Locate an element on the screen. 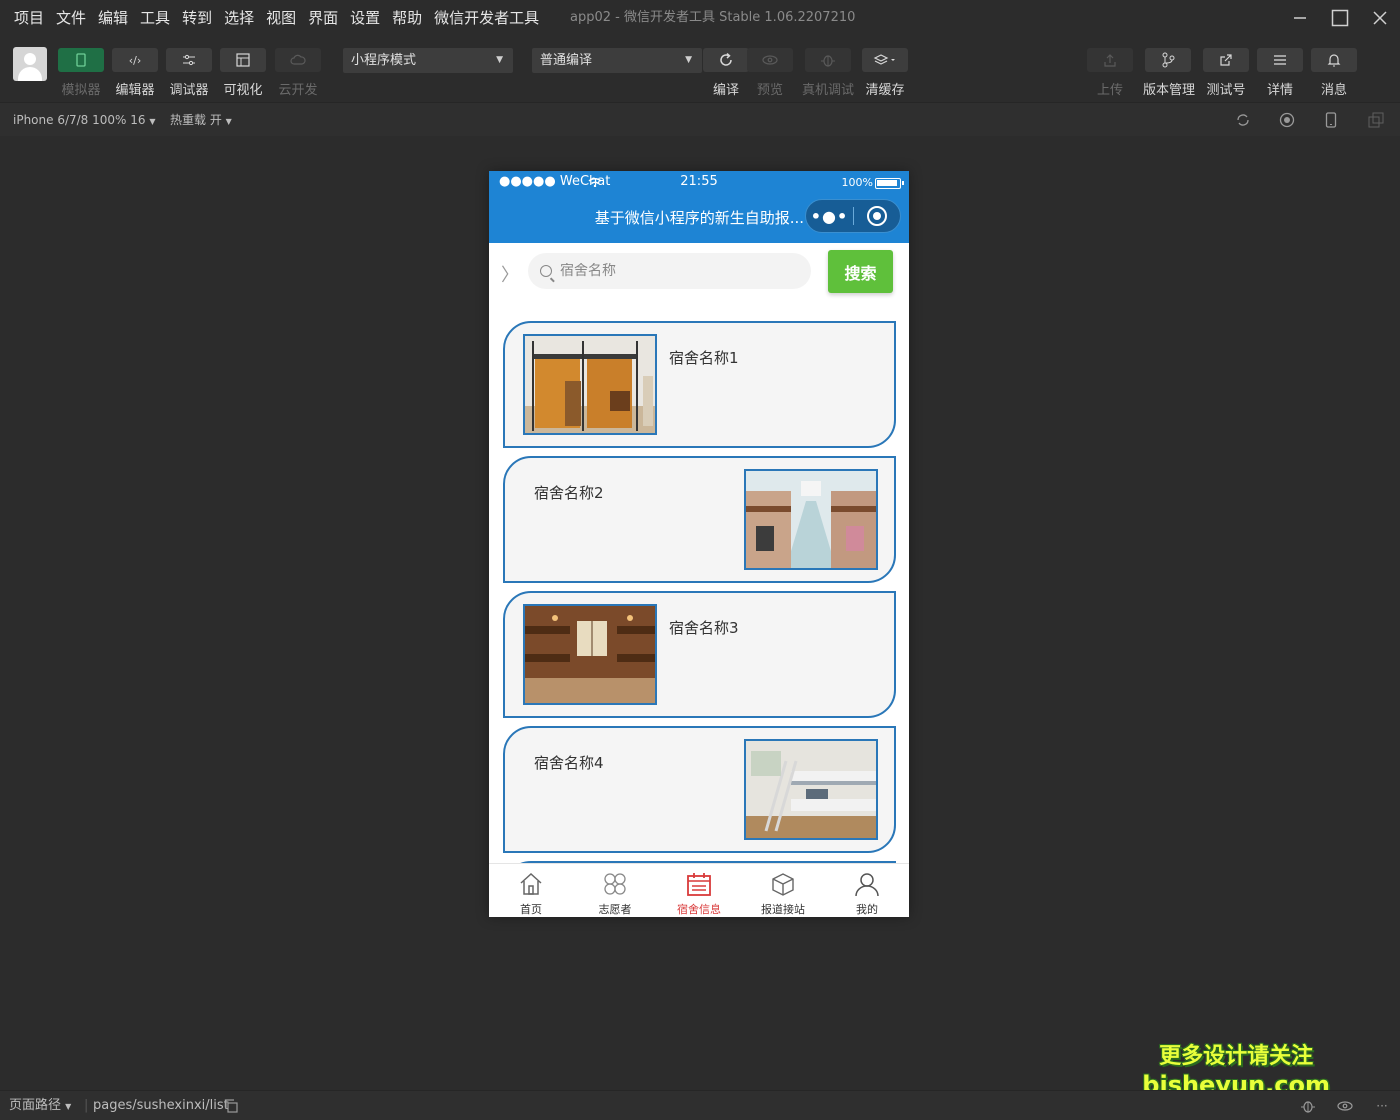 The height and width of the screenshot is (1120, 1400). preview-label: 预览 is located at coordinates (769, 90).